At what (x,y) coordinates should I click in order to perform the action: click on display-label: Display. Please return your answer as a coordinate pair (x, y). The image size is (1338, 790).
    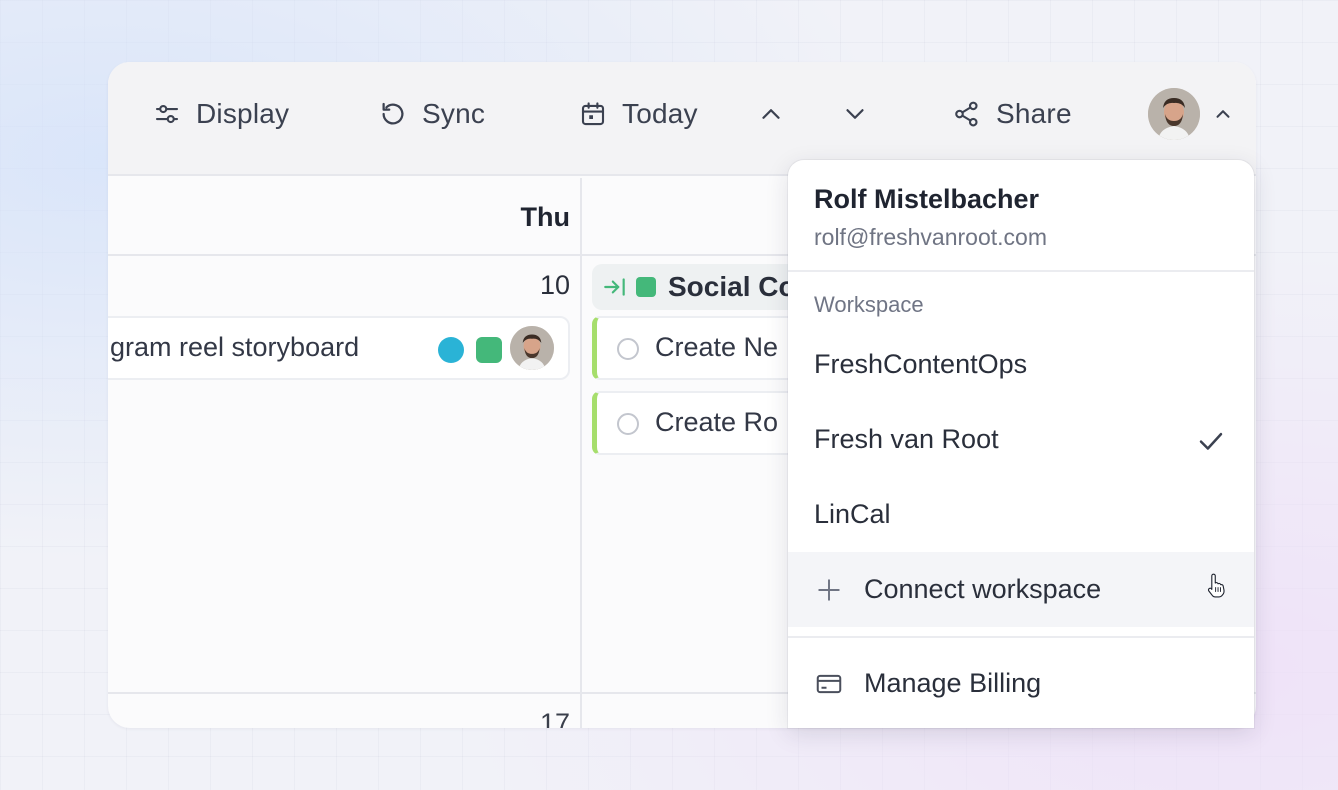
    Looking at the image, I should click on (243, 113).